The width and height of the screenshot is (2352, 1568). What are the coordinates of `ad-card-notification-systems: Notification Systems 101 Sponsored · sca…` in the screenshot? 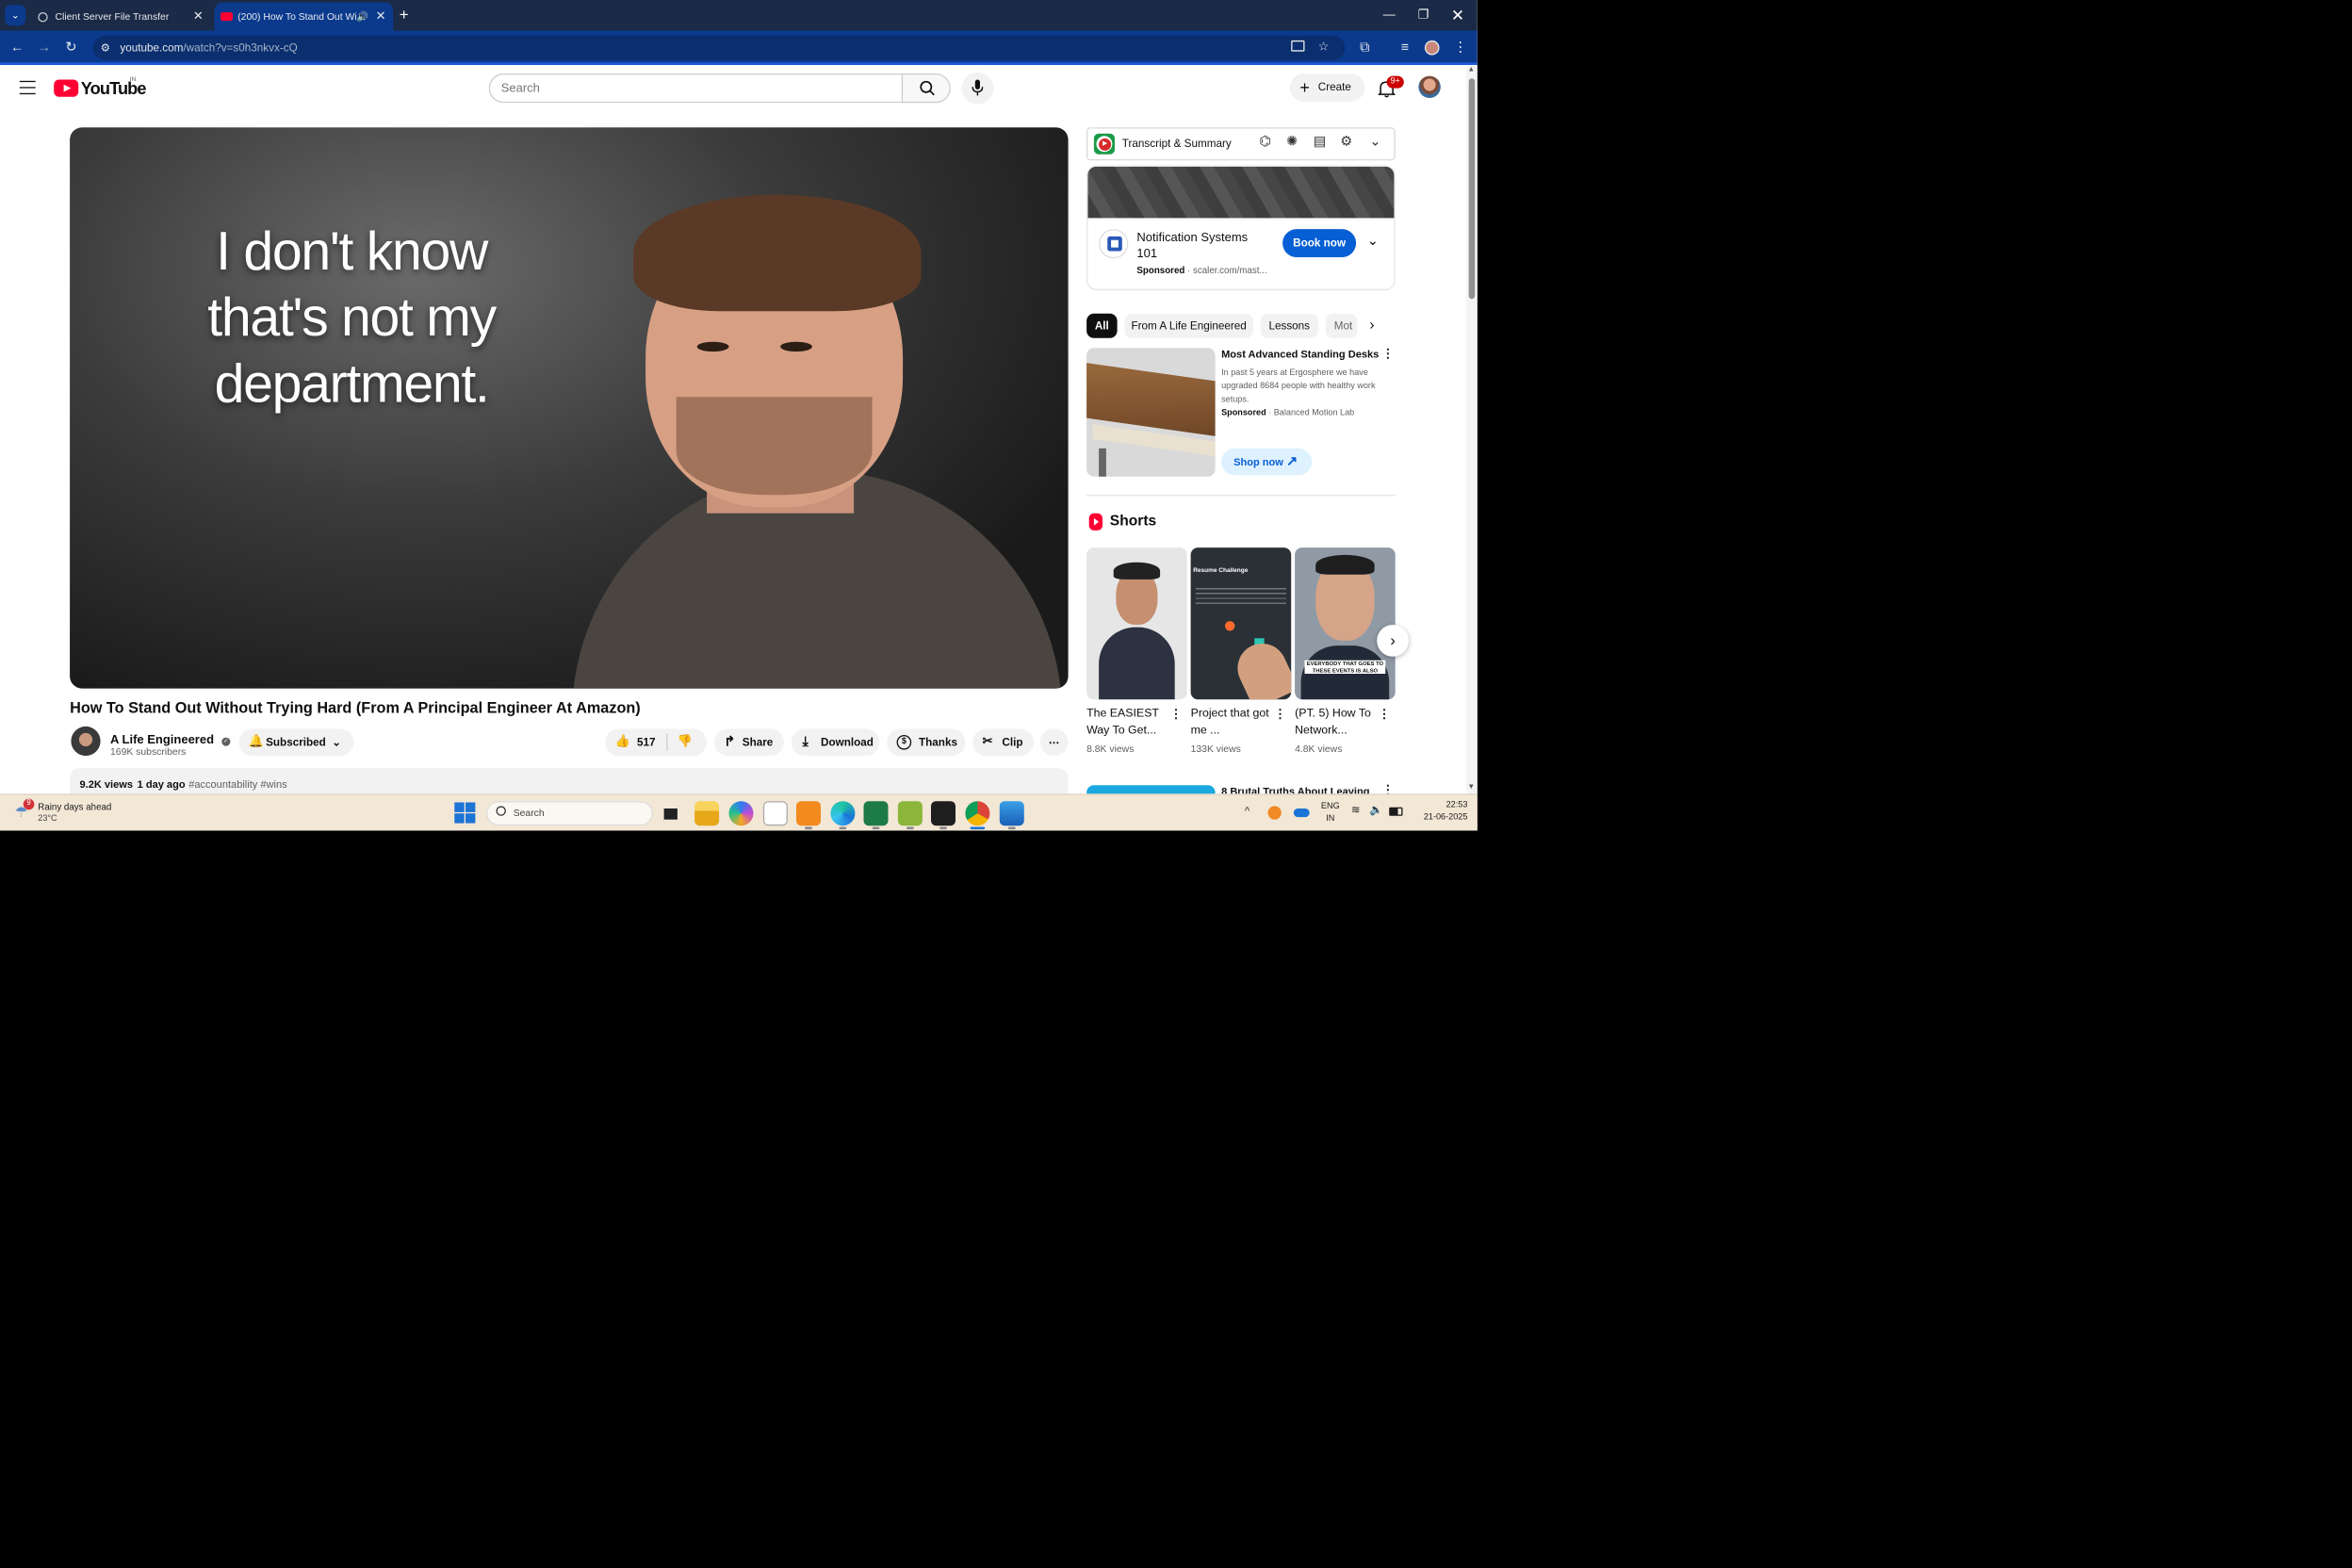 It's located at (1241, 228).